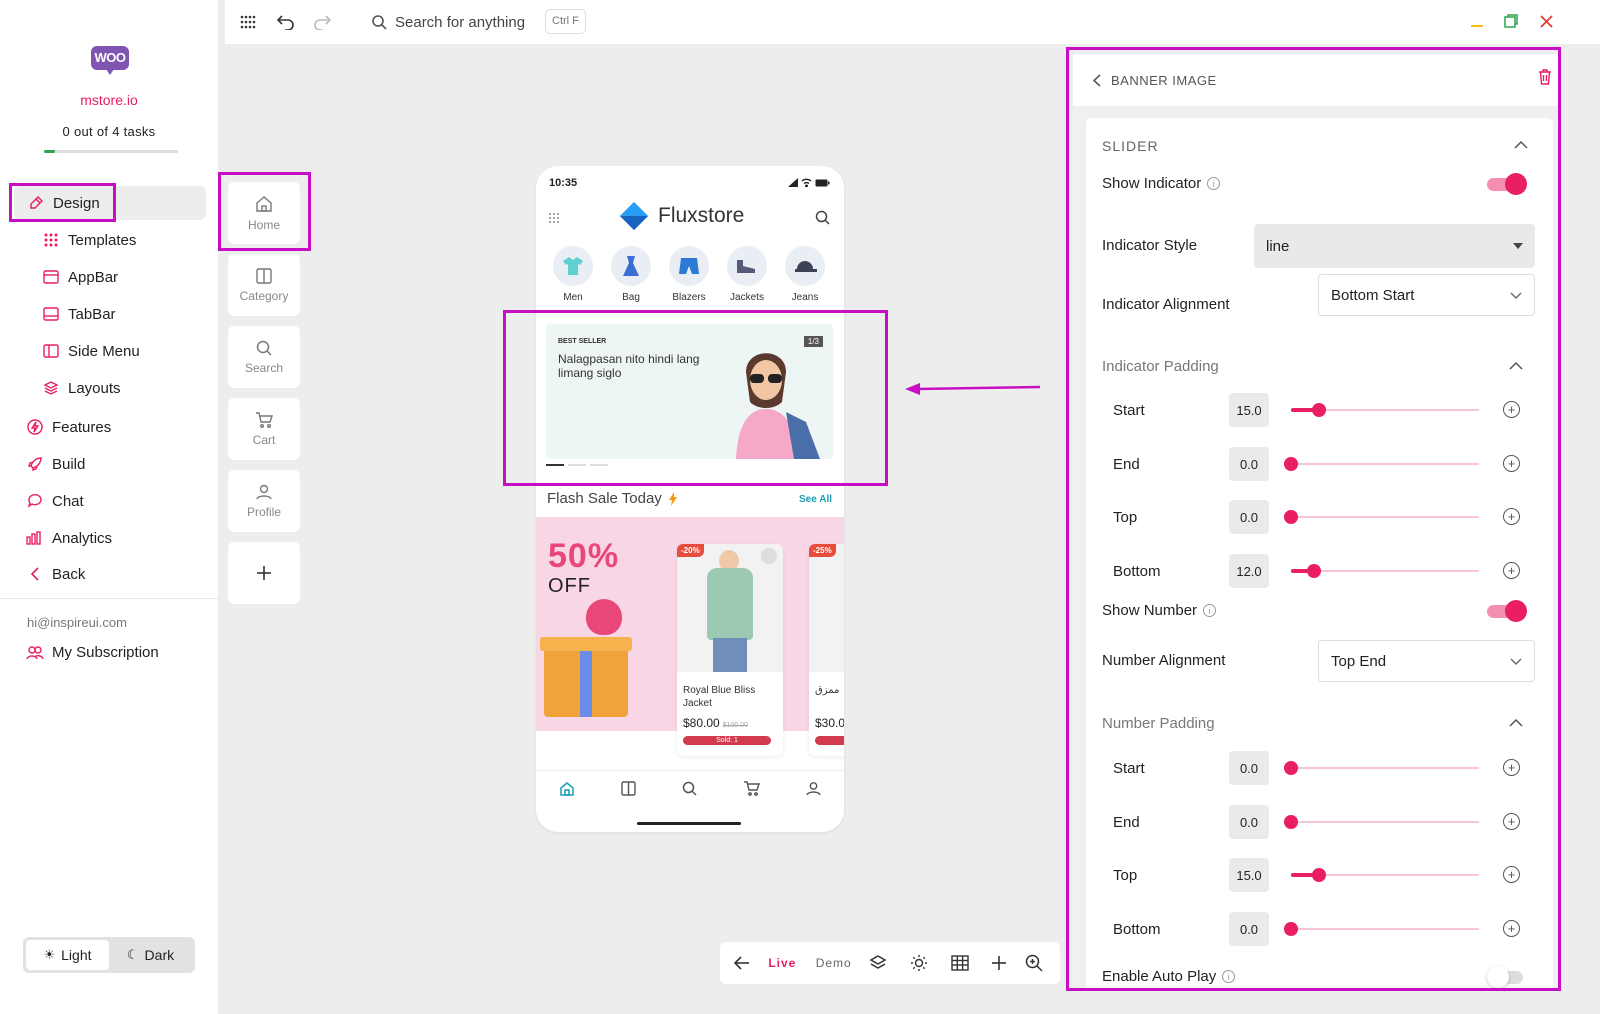 The width and height of the screenshot is (1600, 1014). What do you see at coordinates (628, 788) in the screenshot?
I see `category-icon` at bounding box center [628, 788].